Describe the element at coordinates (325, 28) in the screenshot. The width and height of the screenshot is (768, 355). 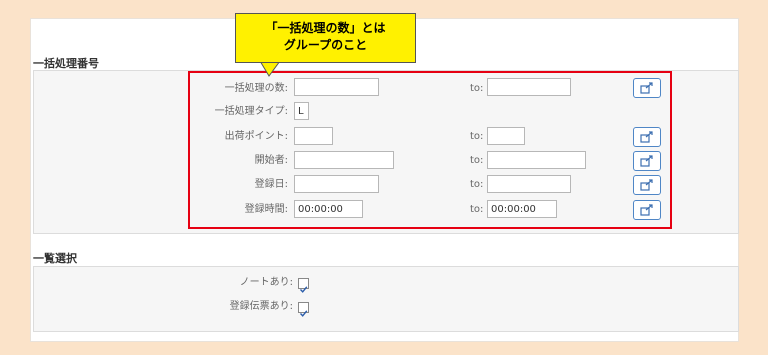
I see `callout-line-1: 「一括処理の数」とは` at that location.